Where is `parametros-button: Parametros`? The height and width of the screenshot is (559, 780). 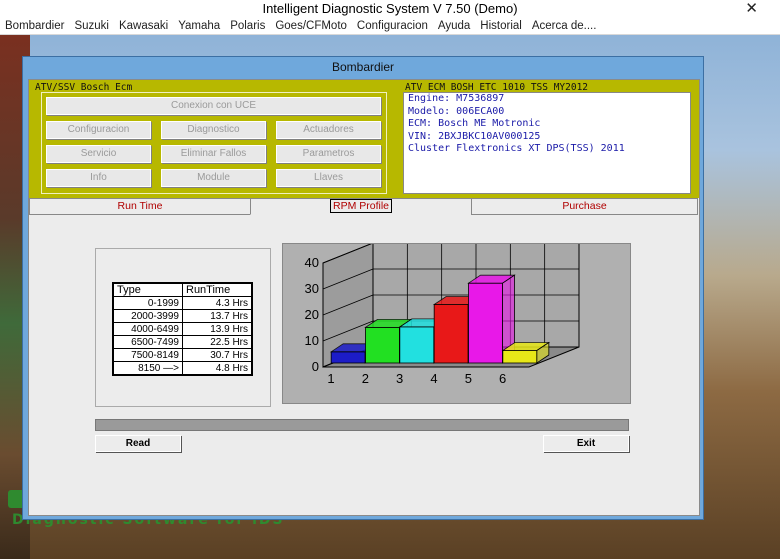
parametros-button: Parametros is located at coordinates (328, 154).